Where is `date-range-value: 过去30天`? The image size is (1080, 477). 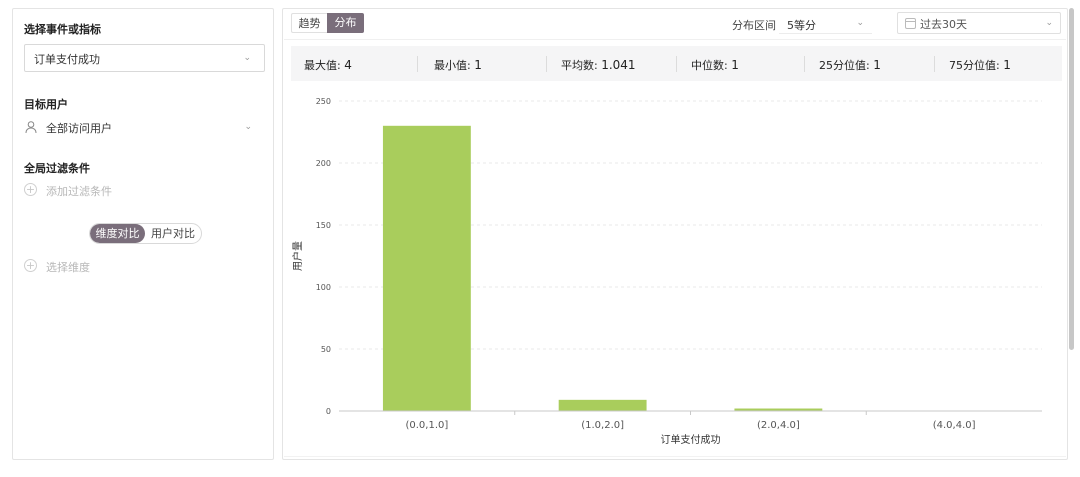 date-range-value: 过去30天 is located at coordinates (943, 24).